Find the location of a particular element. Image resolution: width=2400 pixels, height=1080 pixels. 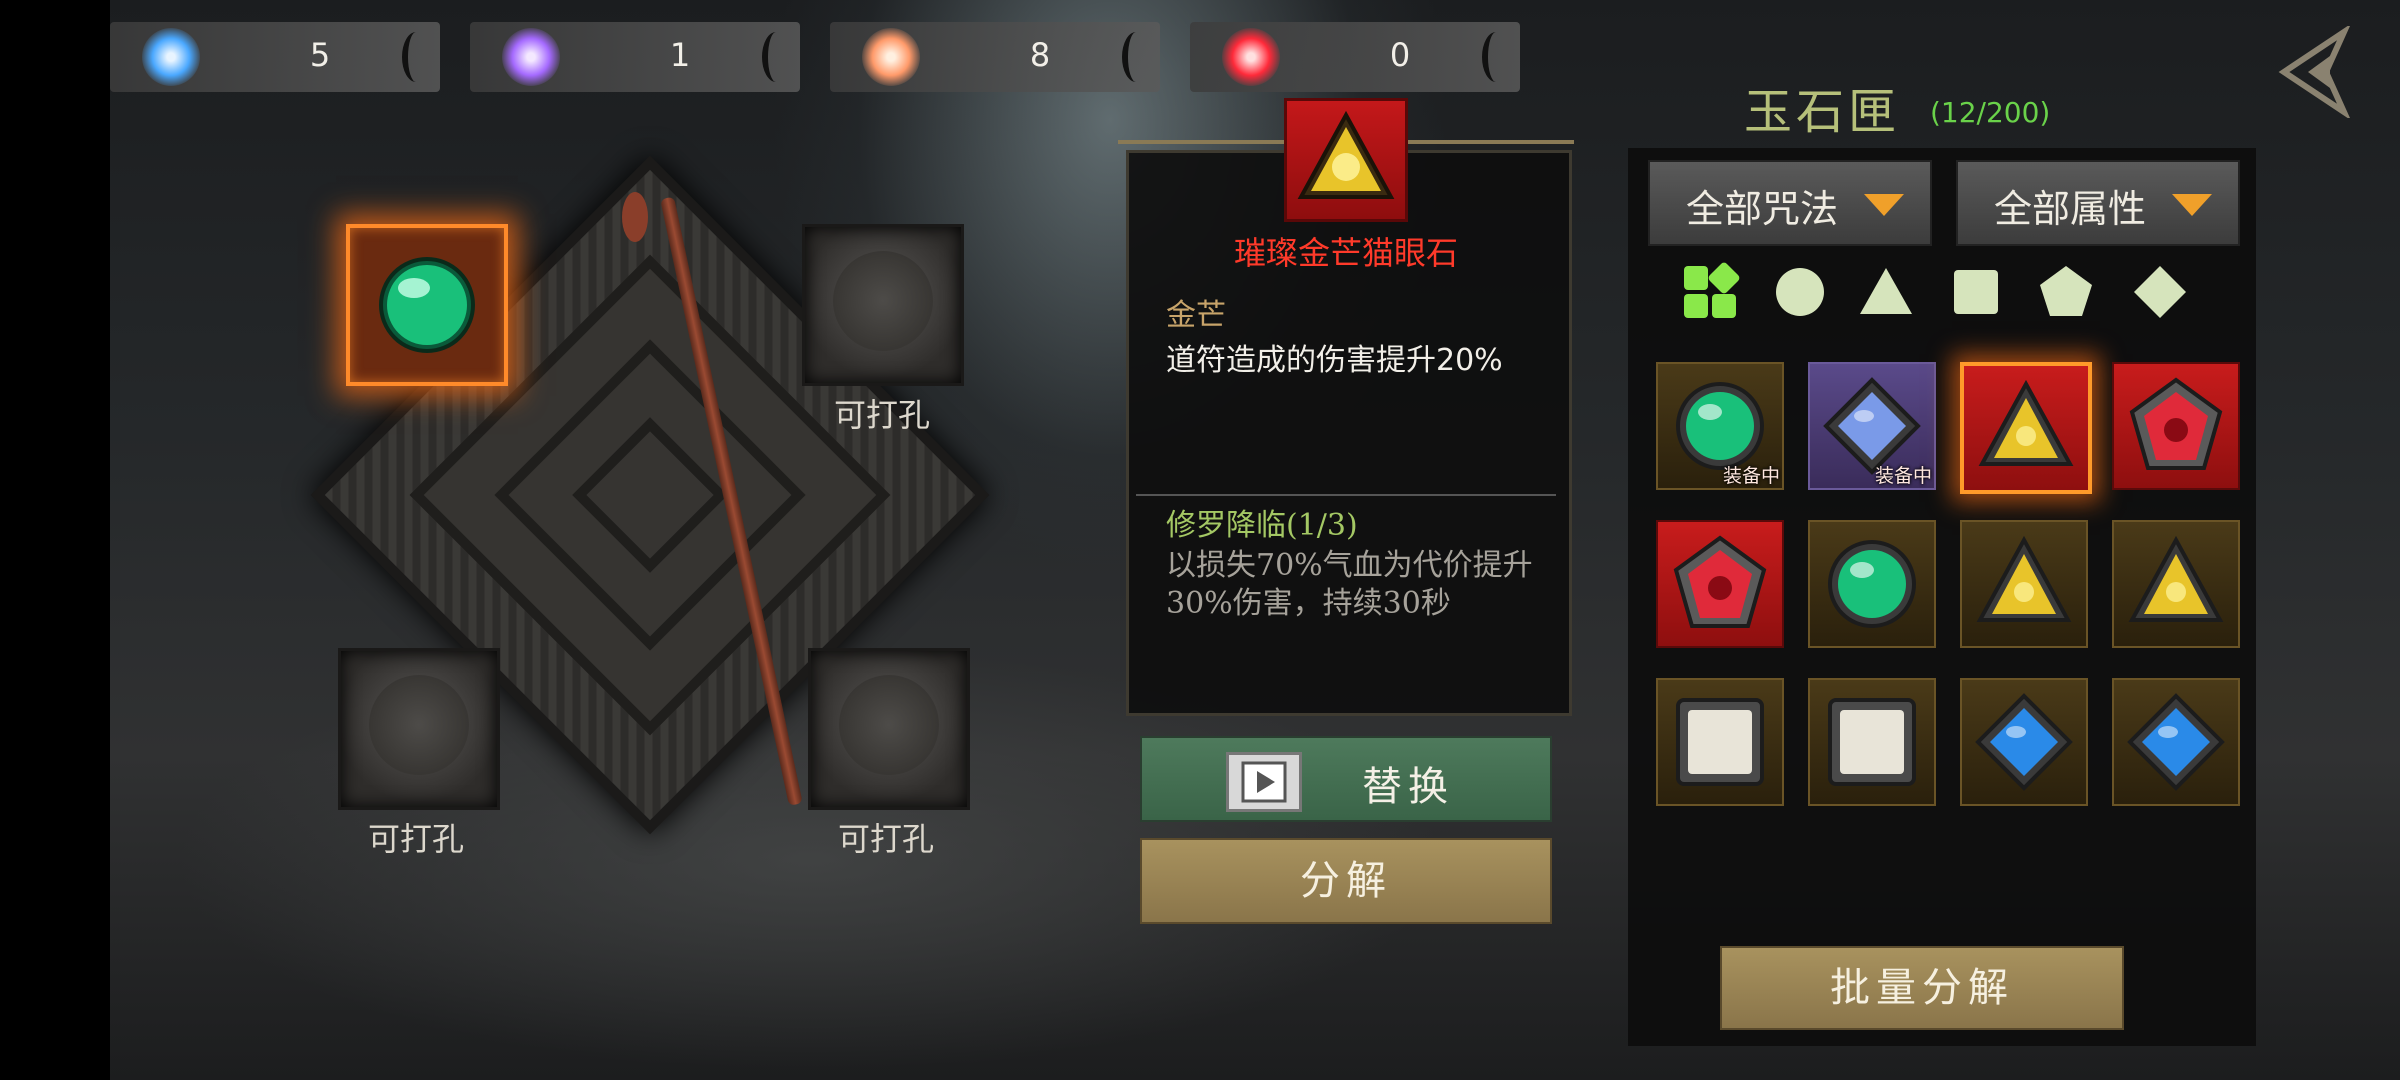

pentagon-icon is located at coordinates (2066, 292).